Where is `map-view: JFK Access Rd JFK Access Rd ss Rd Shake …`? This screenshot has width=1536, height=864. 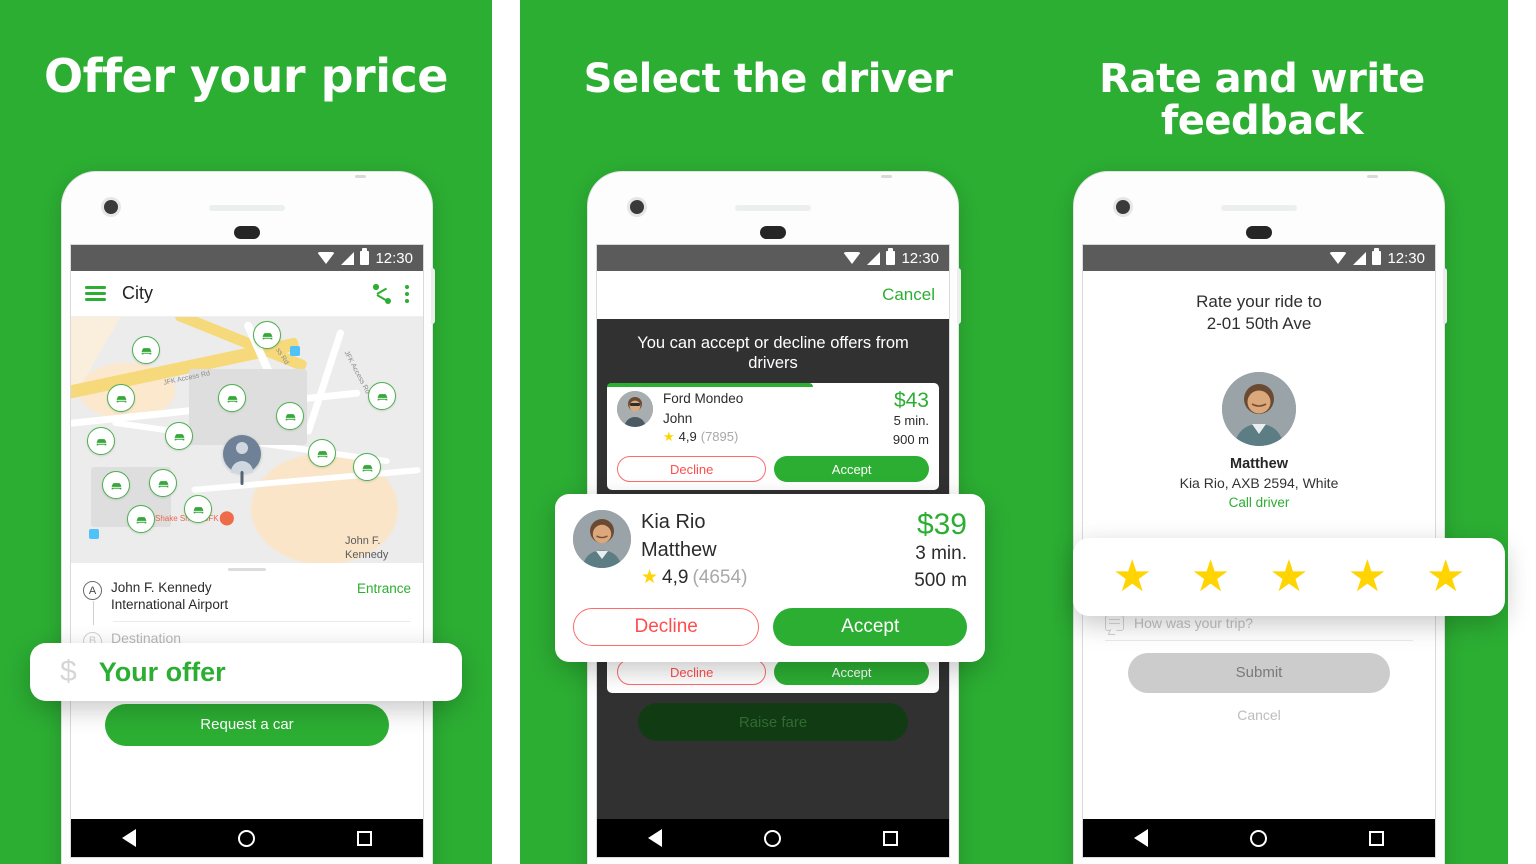
map-view: JFK Access Rd JFK Access Rd ss Rd Shake … is located at coordinates (247, 440).